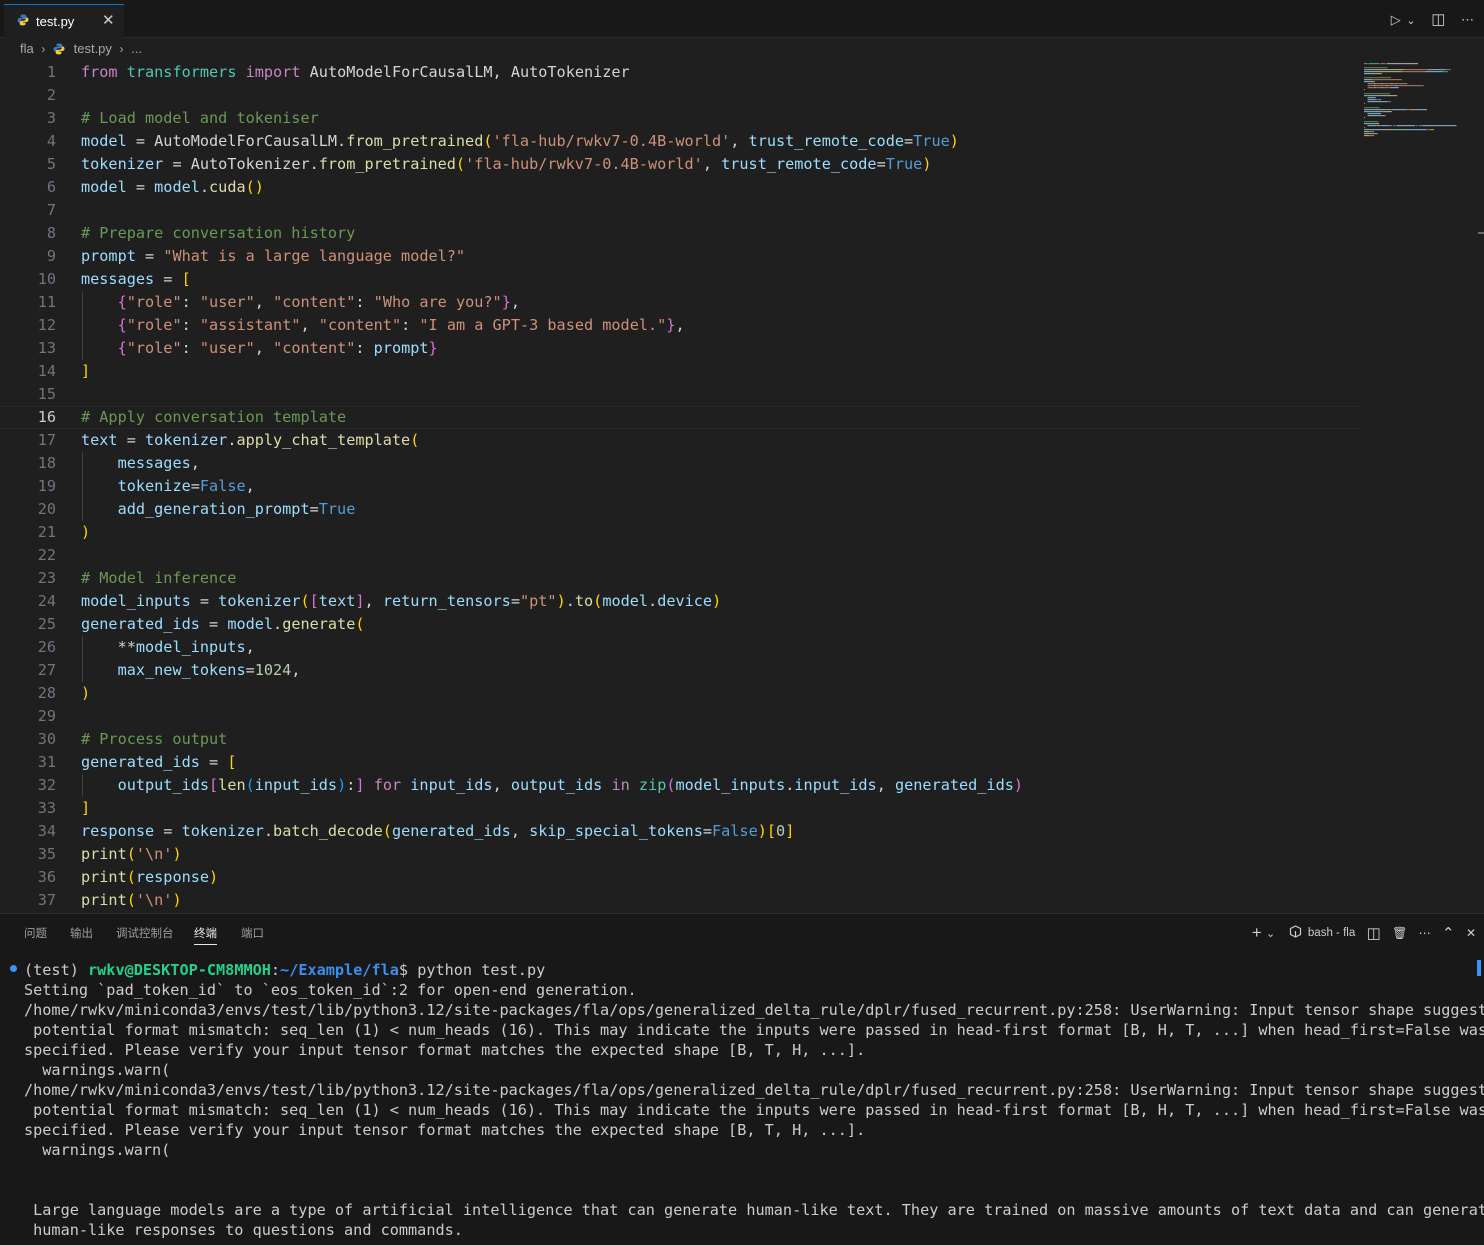 The image size is (1484, 1245). What do you see at coordinates (342, 141) in the screenshot?
I see `code-token: .` at bounding box center [342, 141].